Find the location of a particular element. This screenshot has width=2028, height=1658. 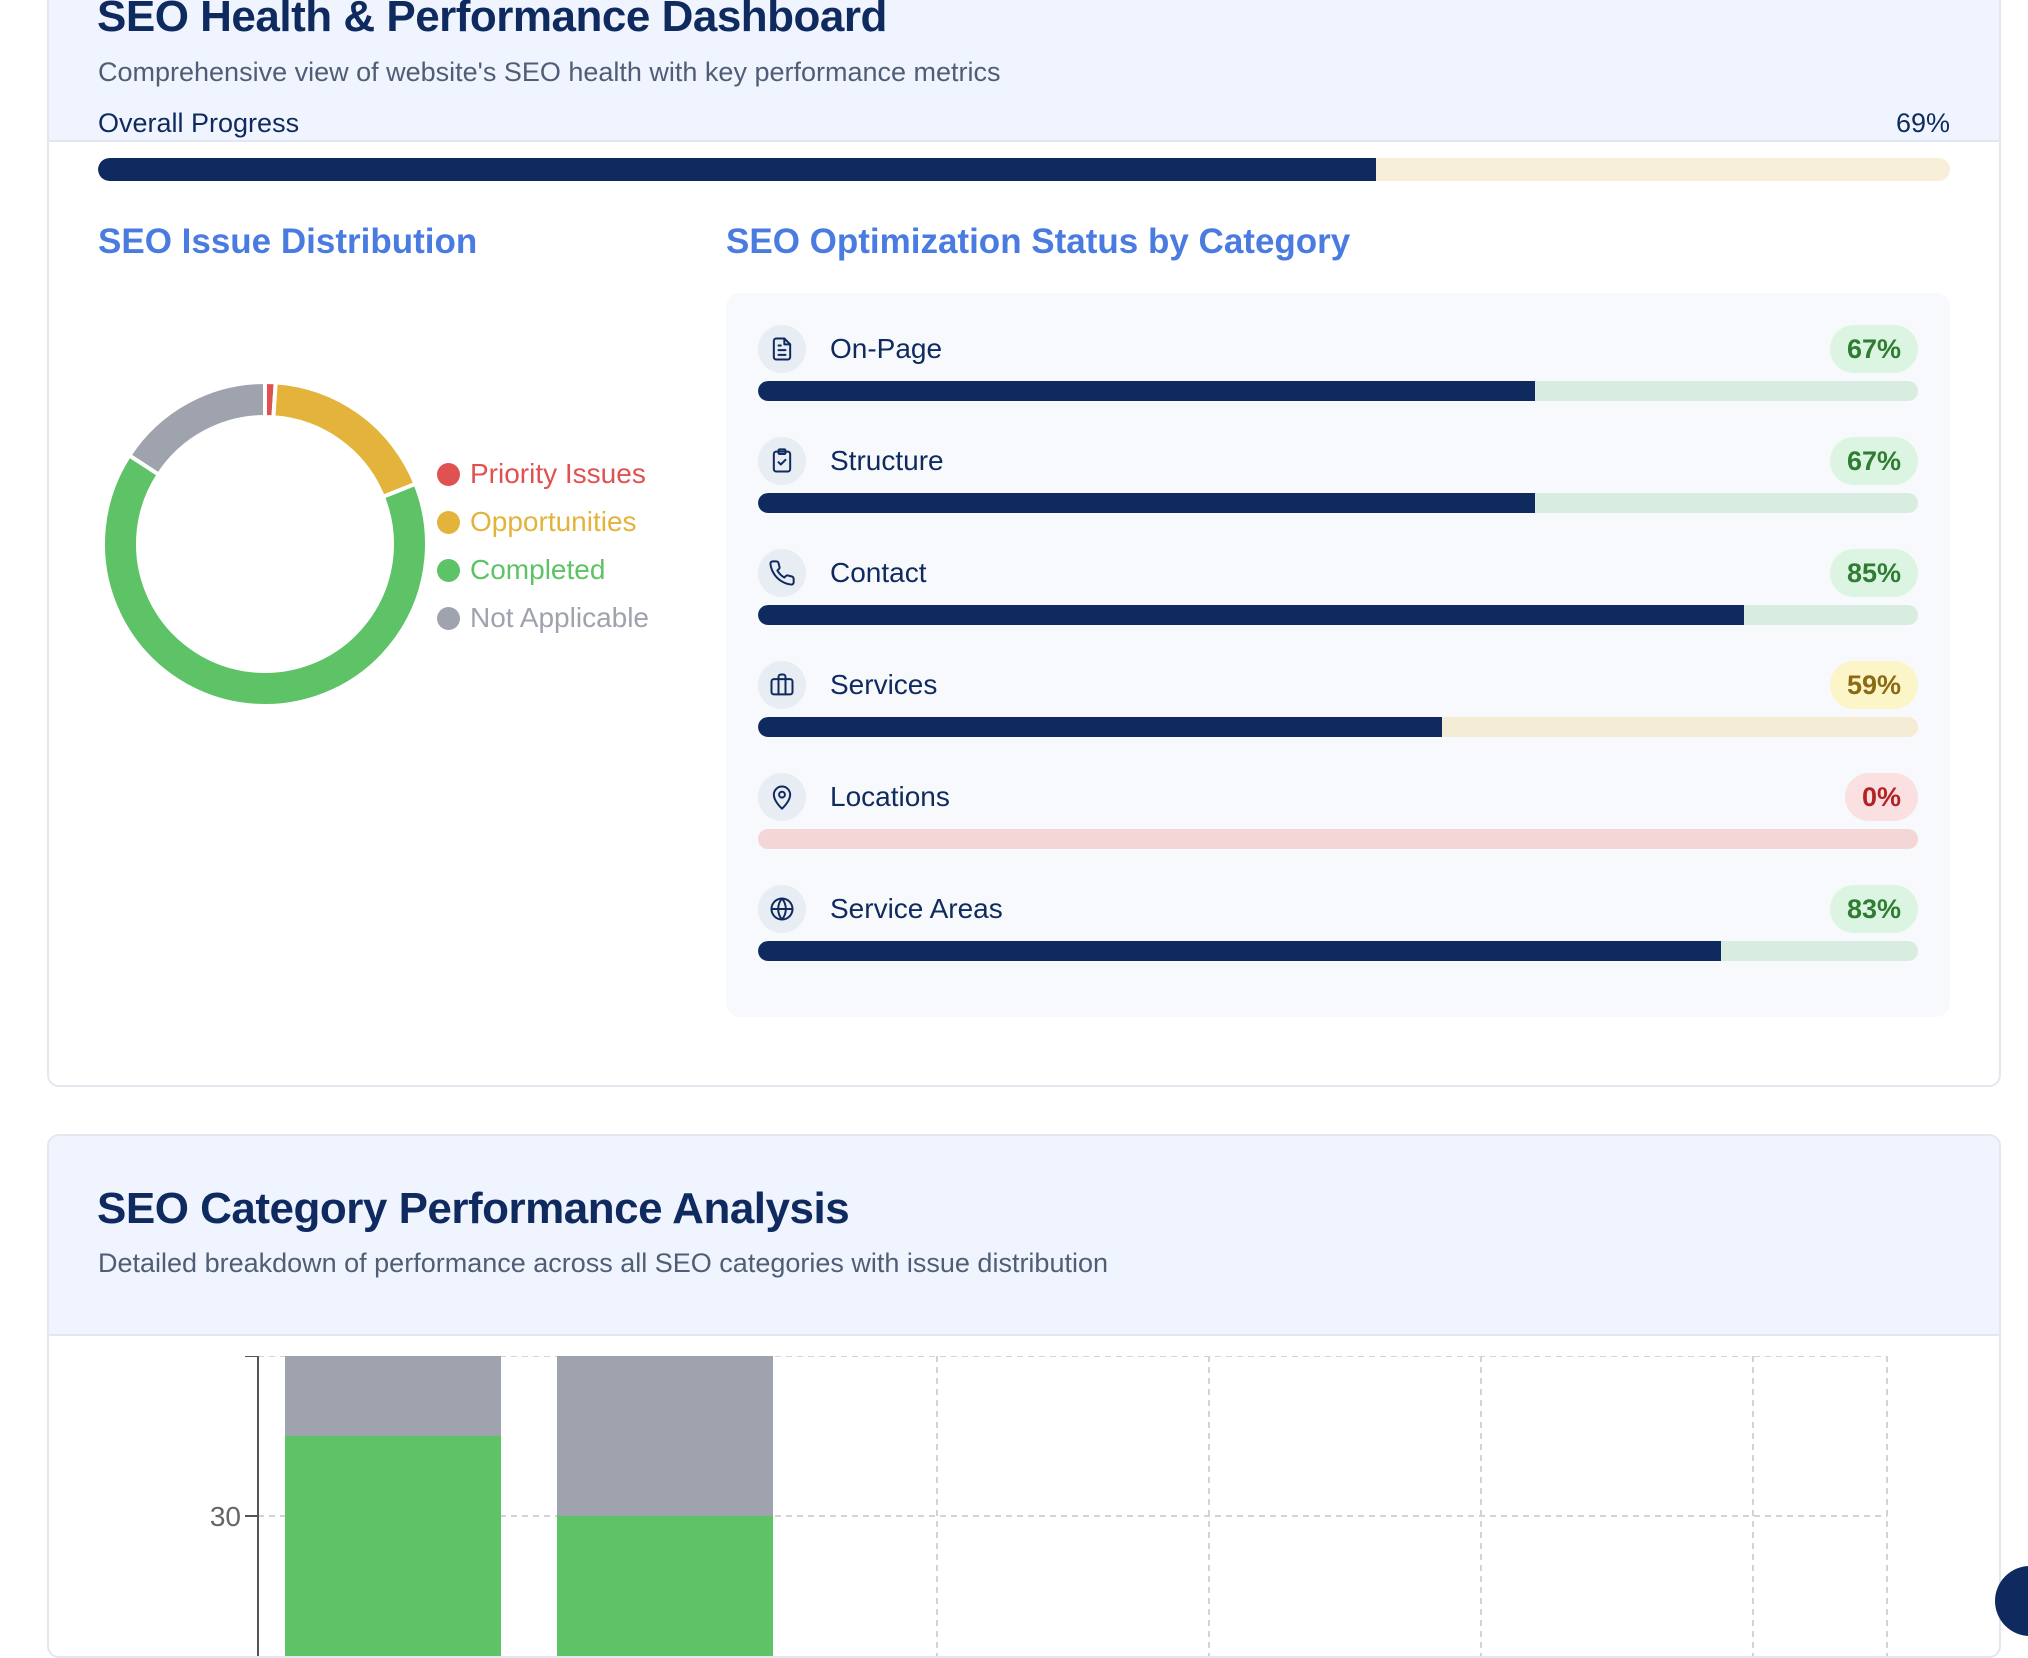

overall-progress-value: 69% is located at coordinates (1922, 123).